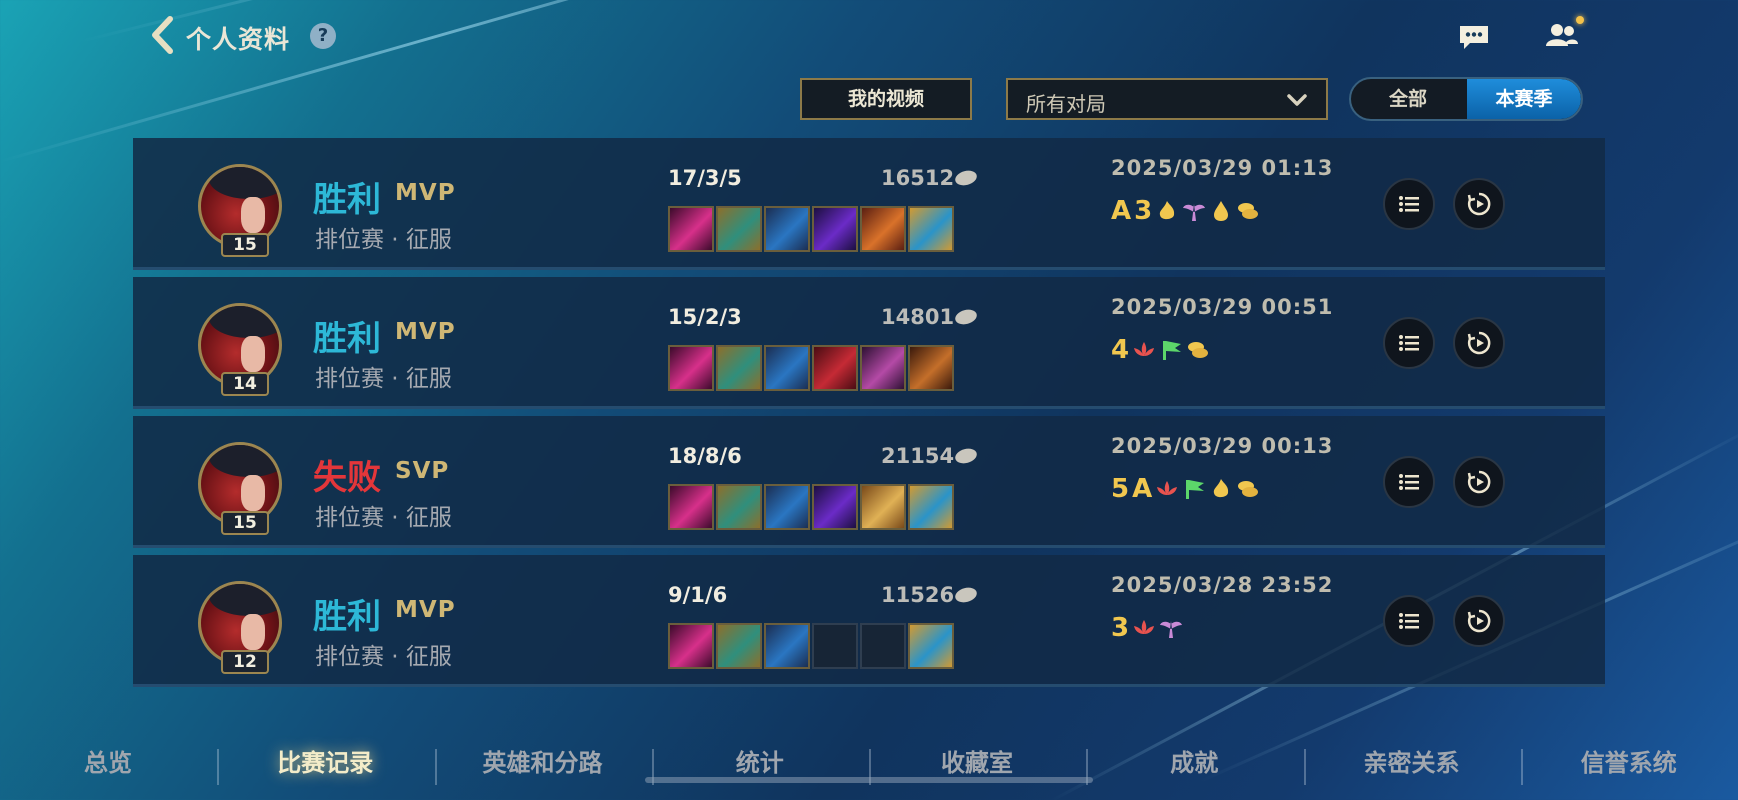 The height and width of the screenshot is (800, 1738). What do you see at coordinates (1629, 760) in the screenshot?
I see `nav-tab: 信誉系统` at bounding box center [1629, 760].